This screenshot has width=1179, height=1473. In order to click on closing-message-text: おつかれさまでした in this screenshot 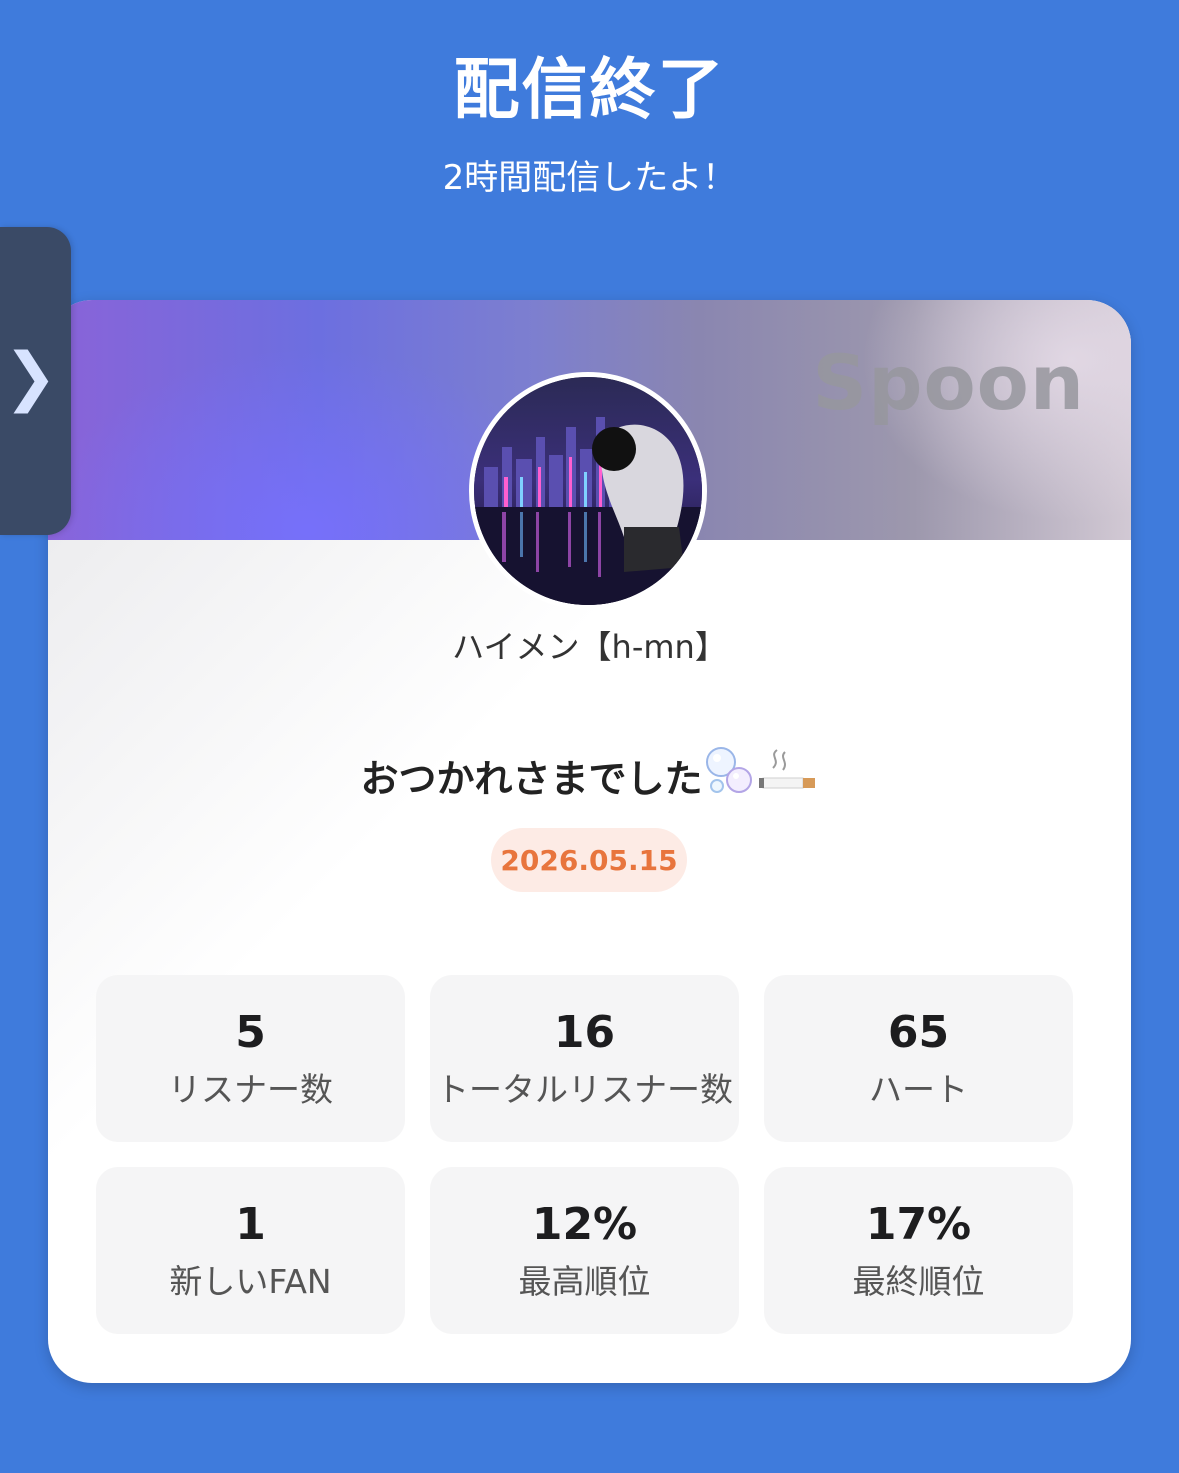, I will do `click(531, 779)`.